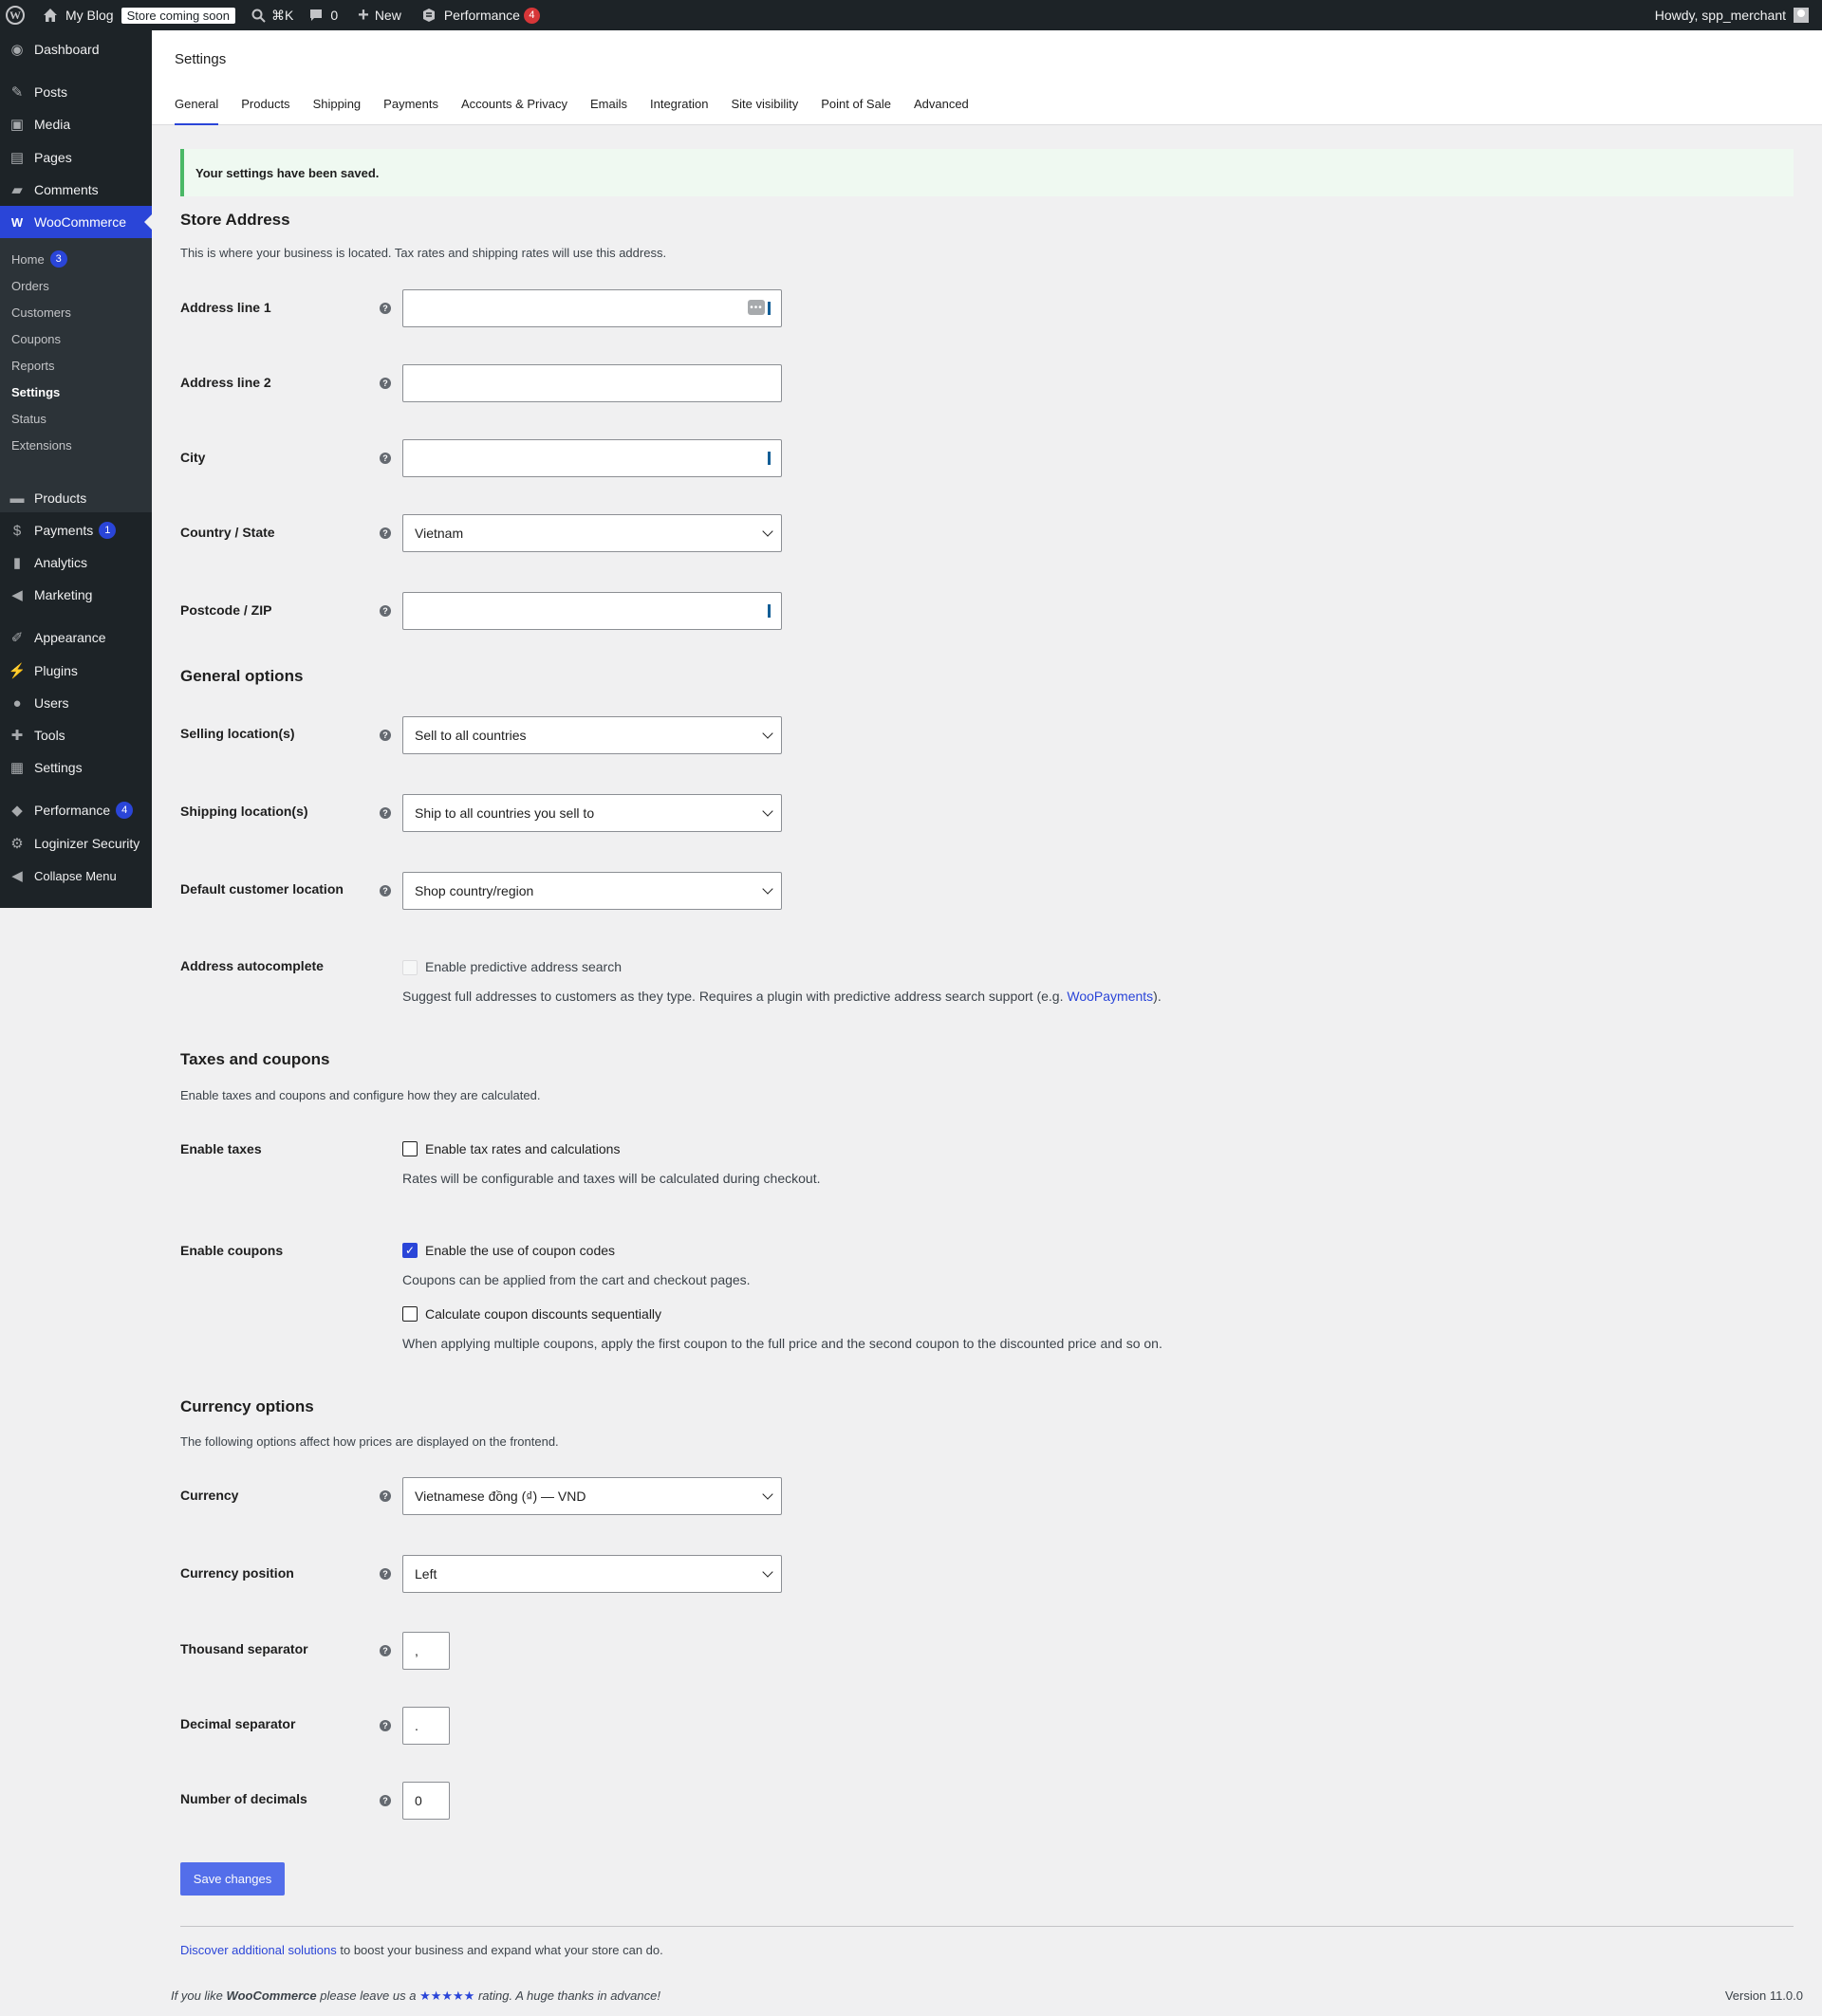 The width and height of the screenshot is (1822, 2016). I want to click on comments-menu: 0, so click(322, 15).